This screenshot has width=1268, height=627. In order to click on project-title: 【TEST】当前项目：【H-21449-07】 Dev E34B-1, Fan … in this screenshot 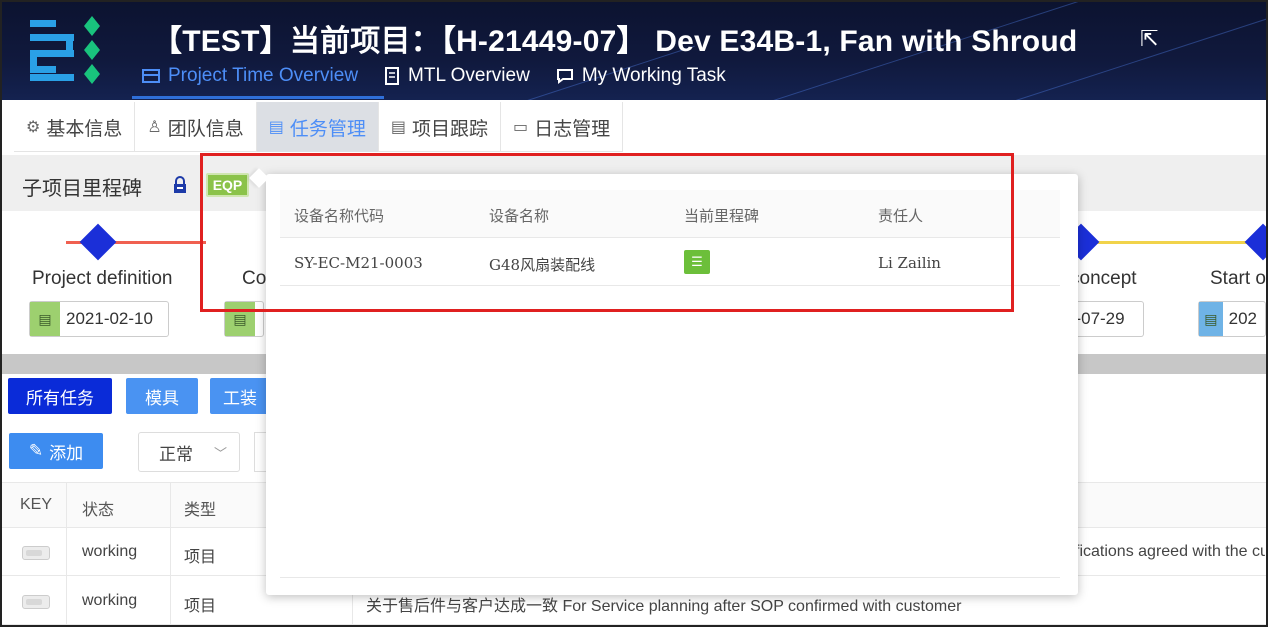, I will do `click(615, 41)`.